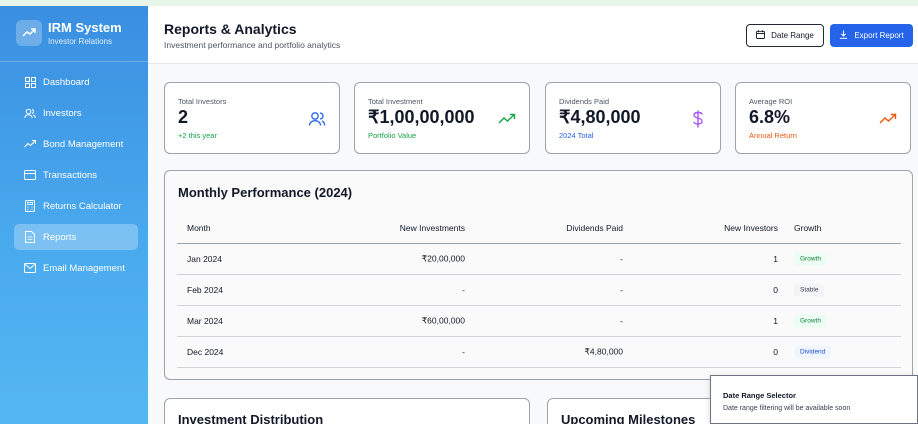  What do you see at coordinates (432, 228) in the screenshot?
I see `column-header-new-investments: New Investments` at bounding box center [432, 228].